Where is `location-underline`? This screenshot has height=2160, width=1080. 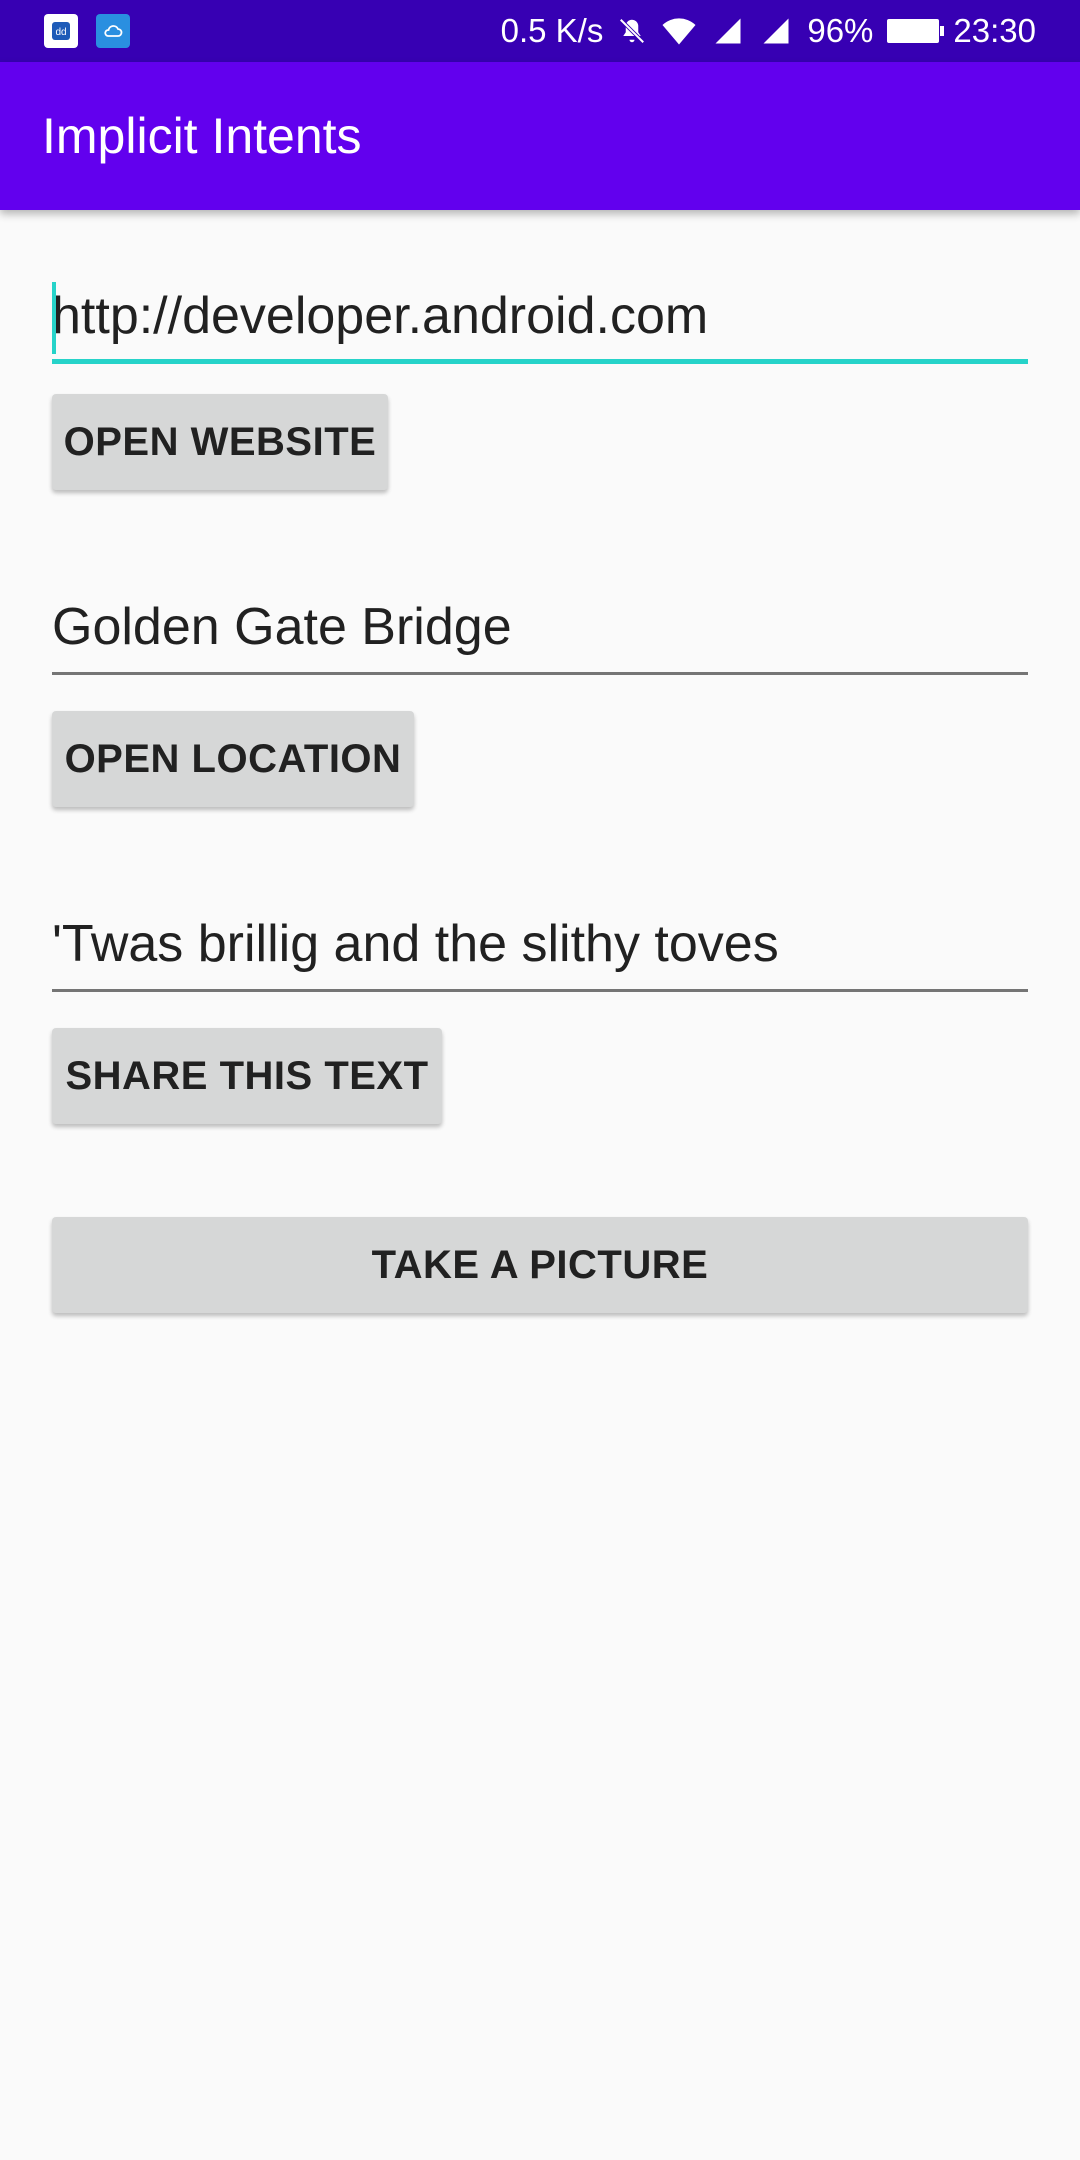
location-underline is located at coordinates (540, 673).